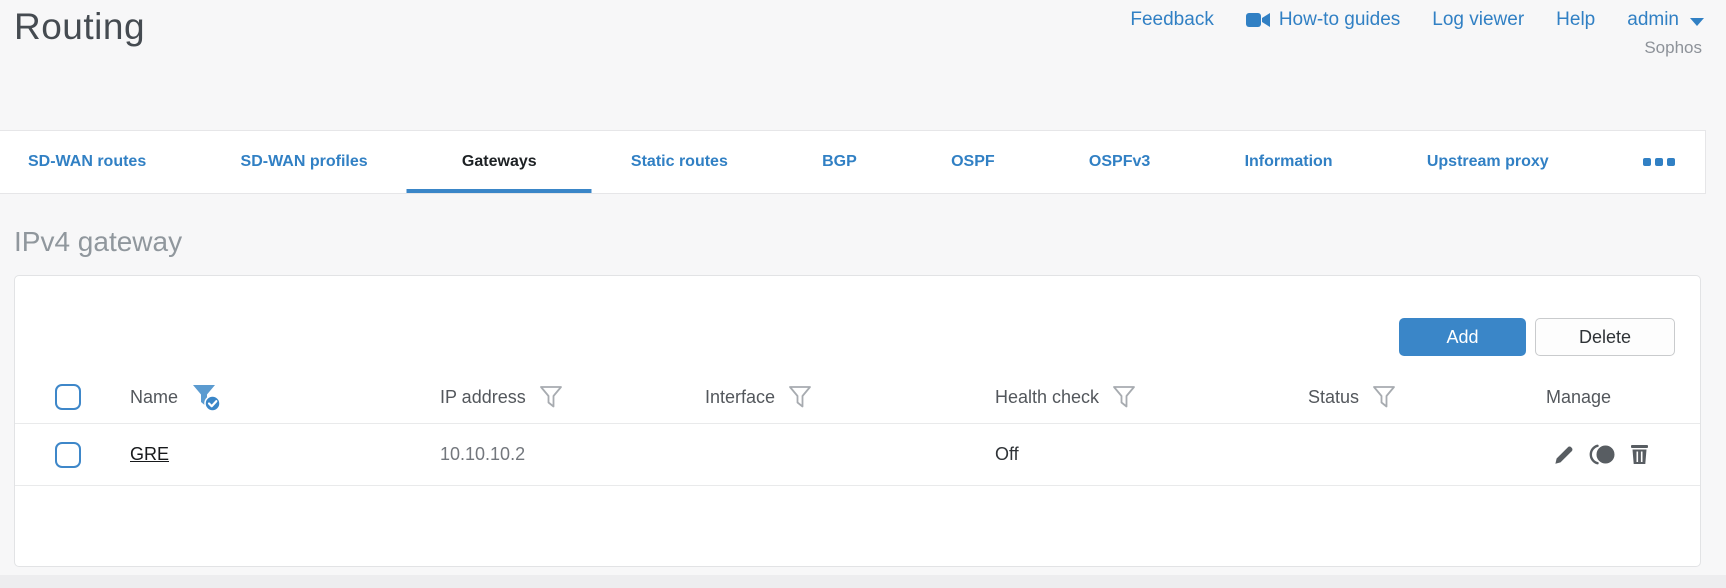 This screenshot has width=1726, height=588. I want to click on table-toolbar: Add Delete, so click(1537, 337).